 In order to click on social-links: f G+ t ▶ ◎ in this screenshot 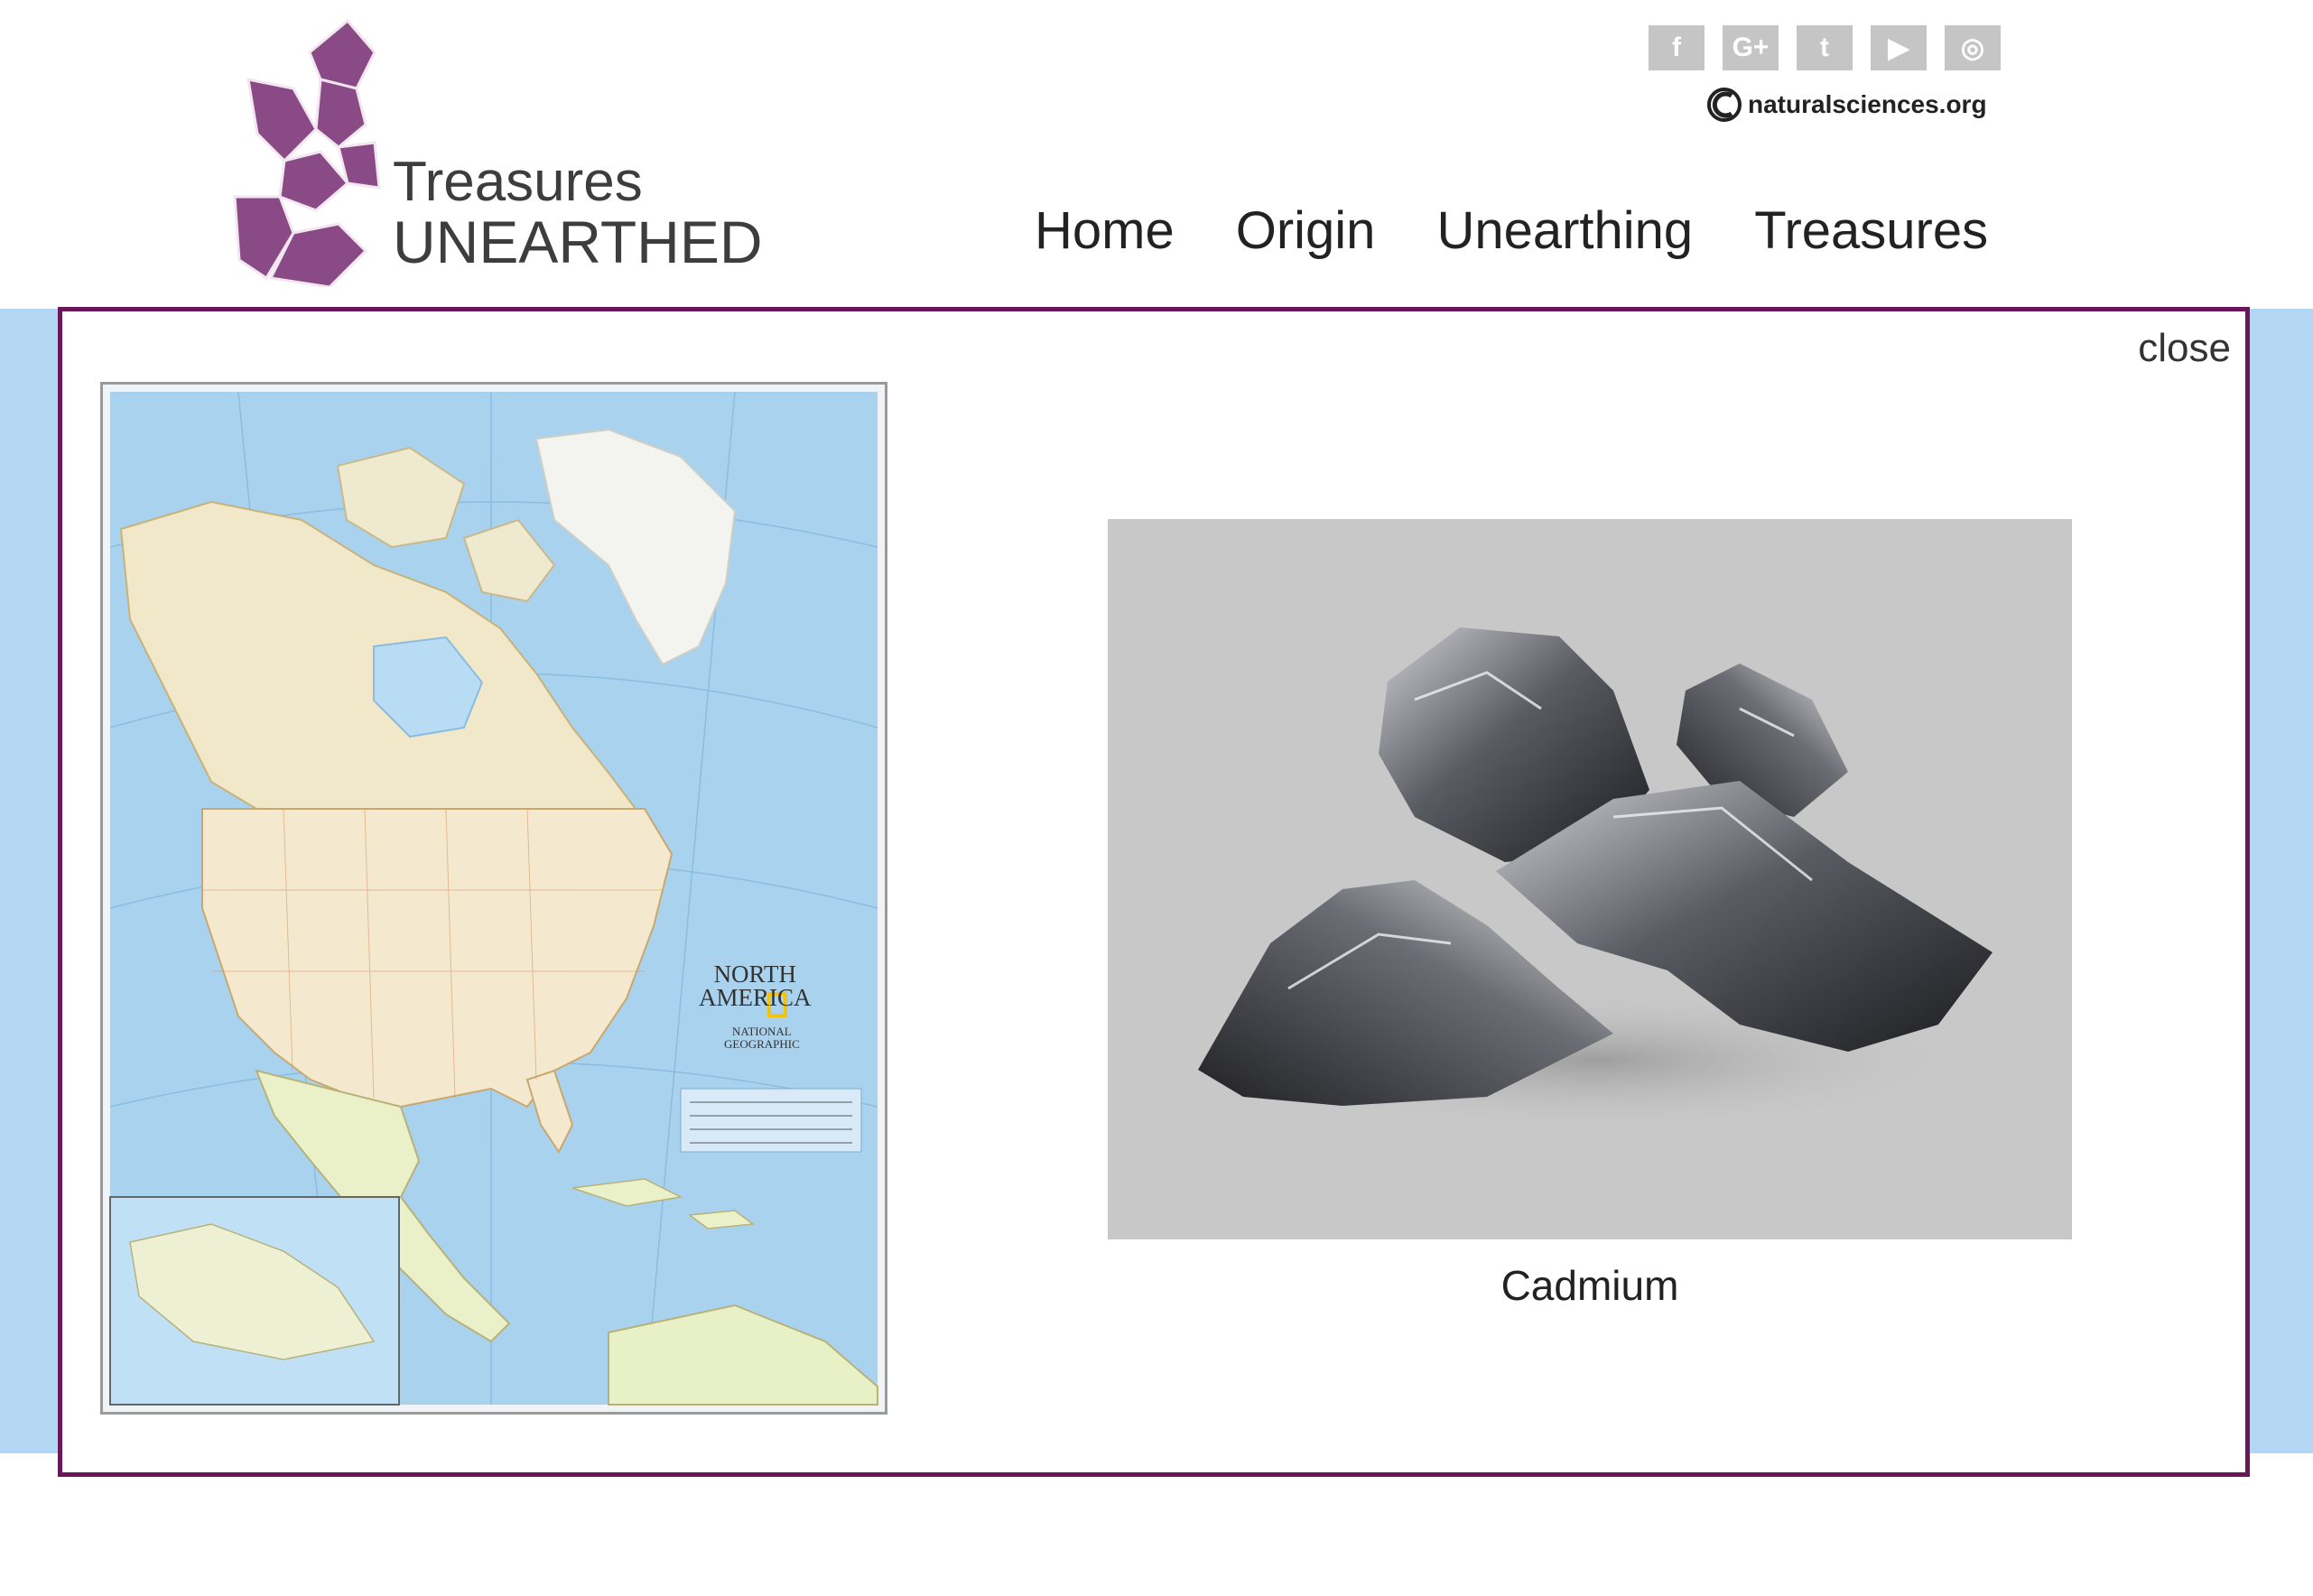, I will do `click(1825, 47)`.